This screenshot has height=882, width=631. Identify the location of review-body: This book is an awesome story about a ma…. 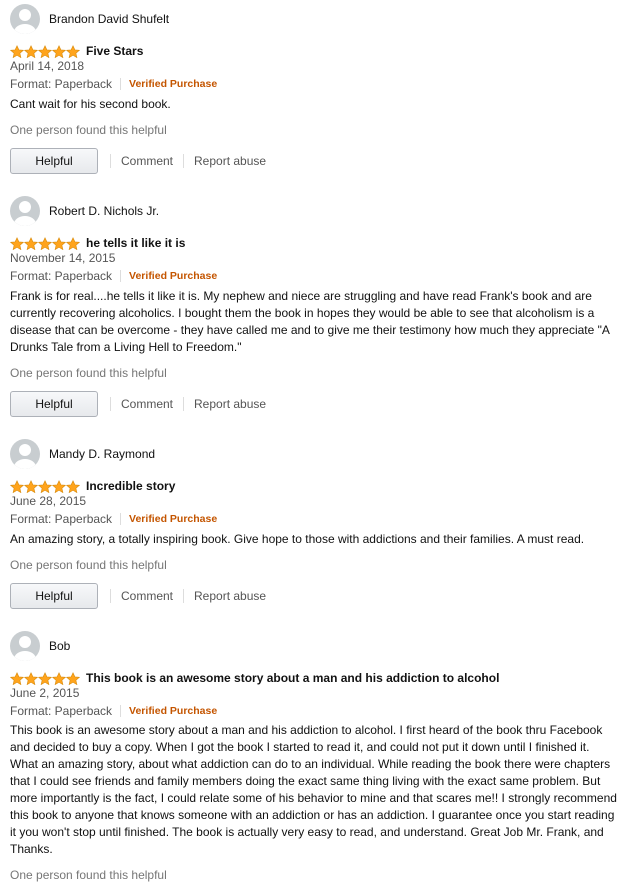
(313, 789).